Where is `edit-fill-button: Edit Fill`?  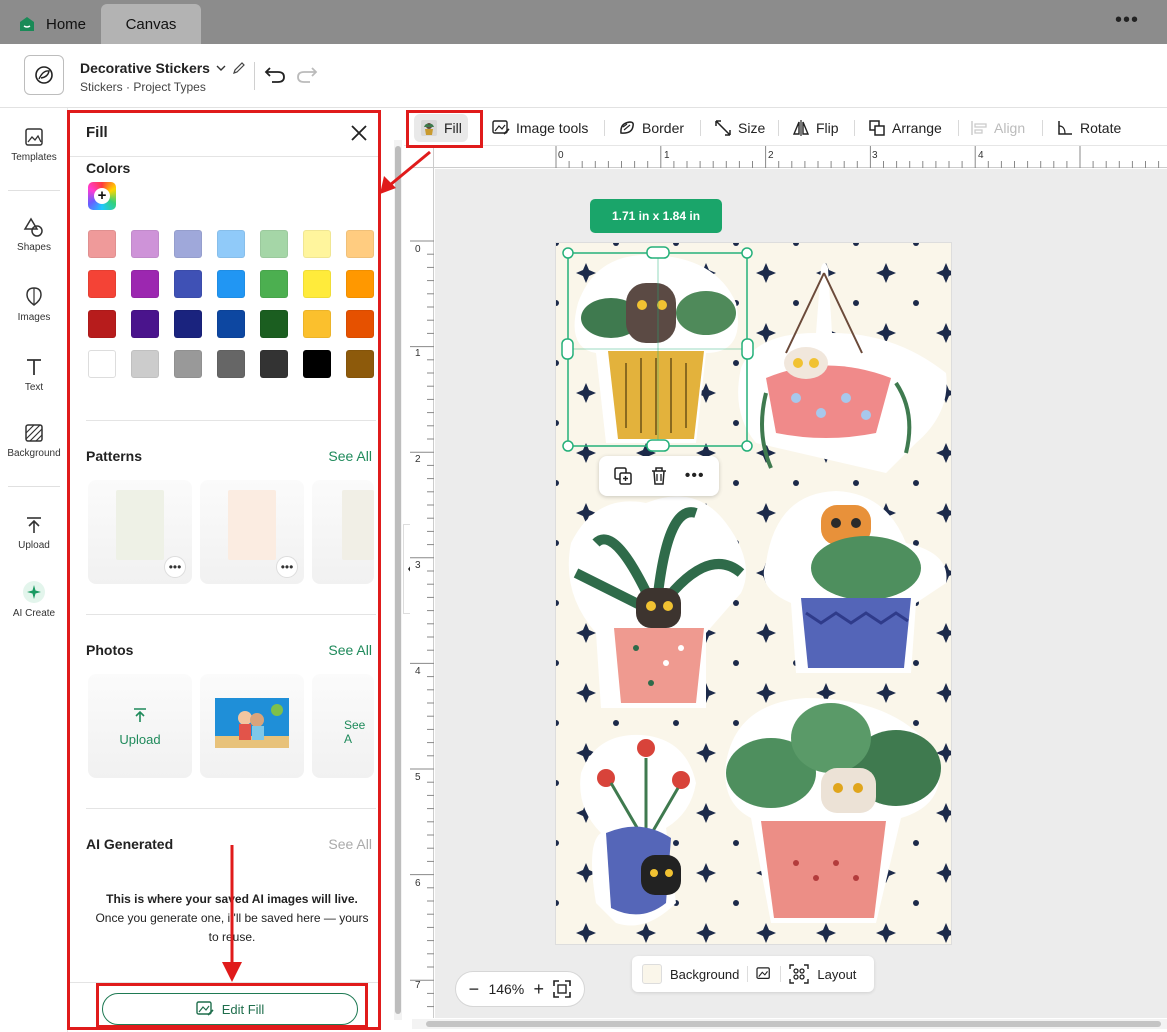 edit-fill-button: Edit Fill is located at coordinates (230, 1009).